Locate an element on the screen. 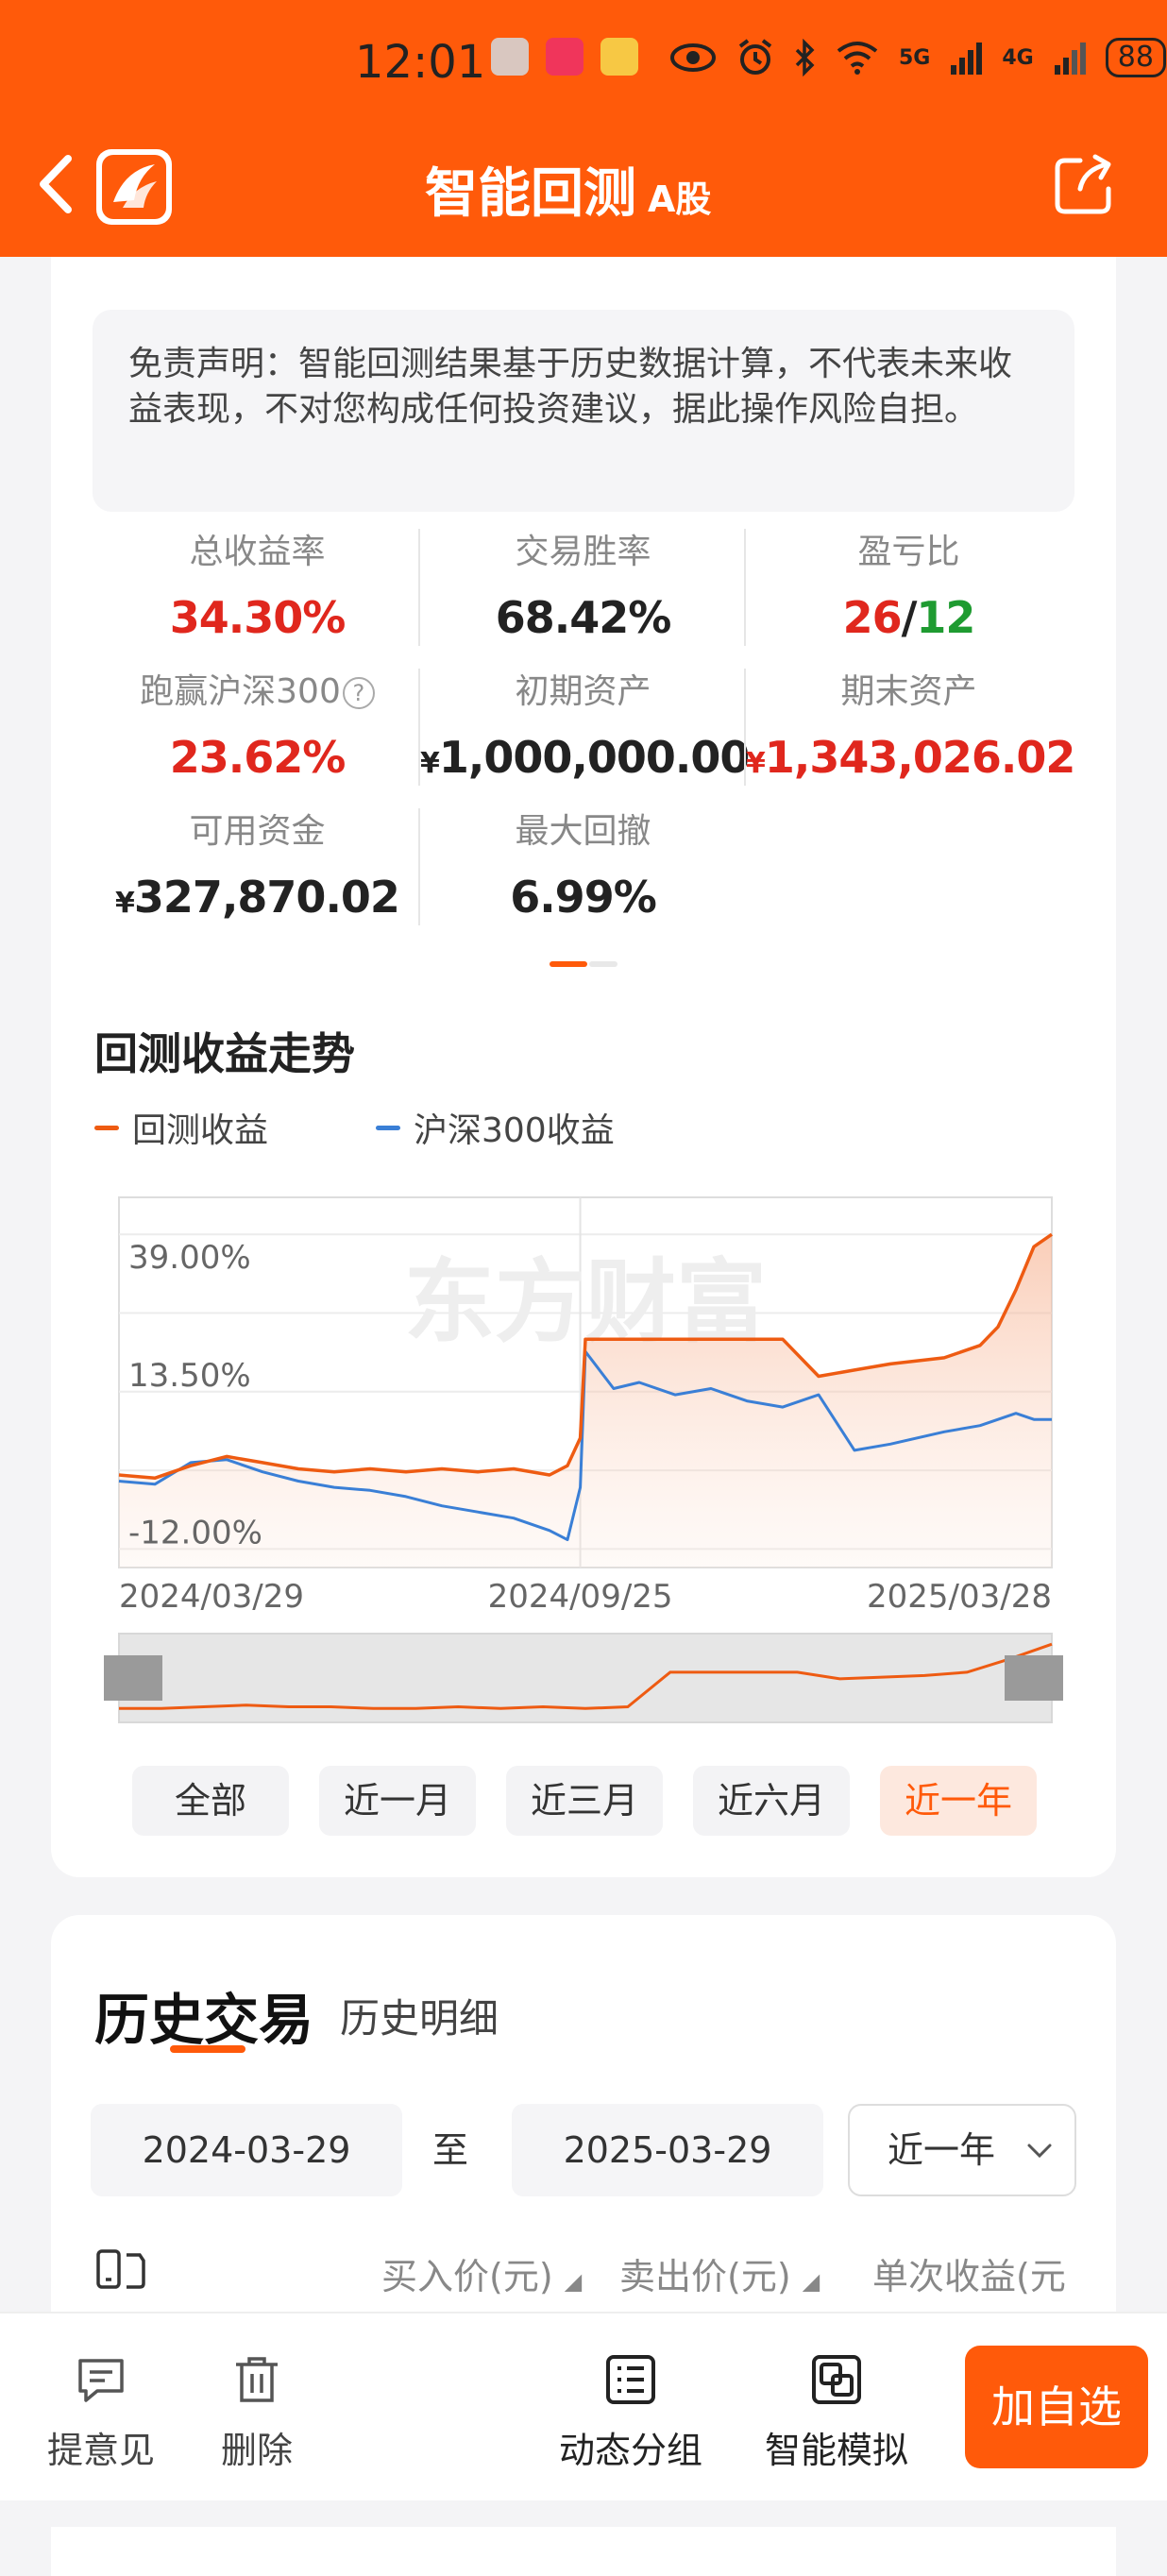 This screenshot has width=1167, height=2576. column-switch-icon is located at coordinates (121, 2269).